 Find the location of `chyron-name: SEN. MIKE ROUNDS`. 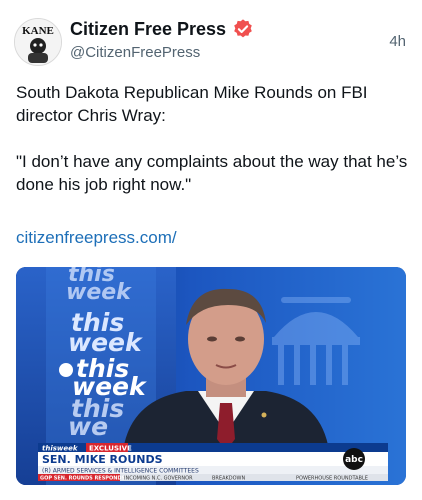

chyron-name: SEN. MIKE ROUNDS is located at coordinates (102, 459).